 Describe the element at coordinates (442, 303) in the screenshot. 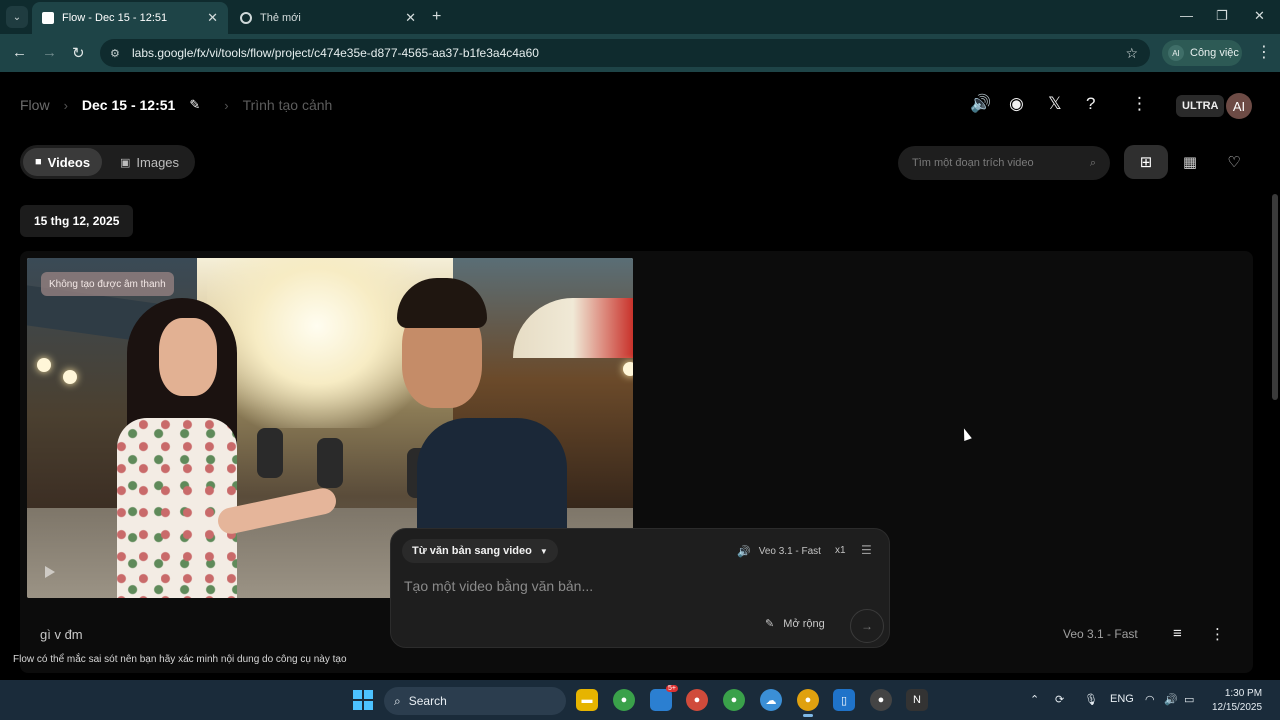

I see `man-hair` at that location.